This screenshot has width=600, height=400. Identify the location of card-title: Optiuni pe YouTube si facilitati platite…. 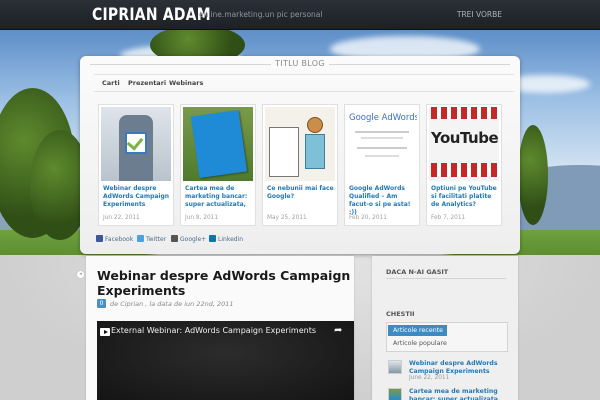
(466, 197).